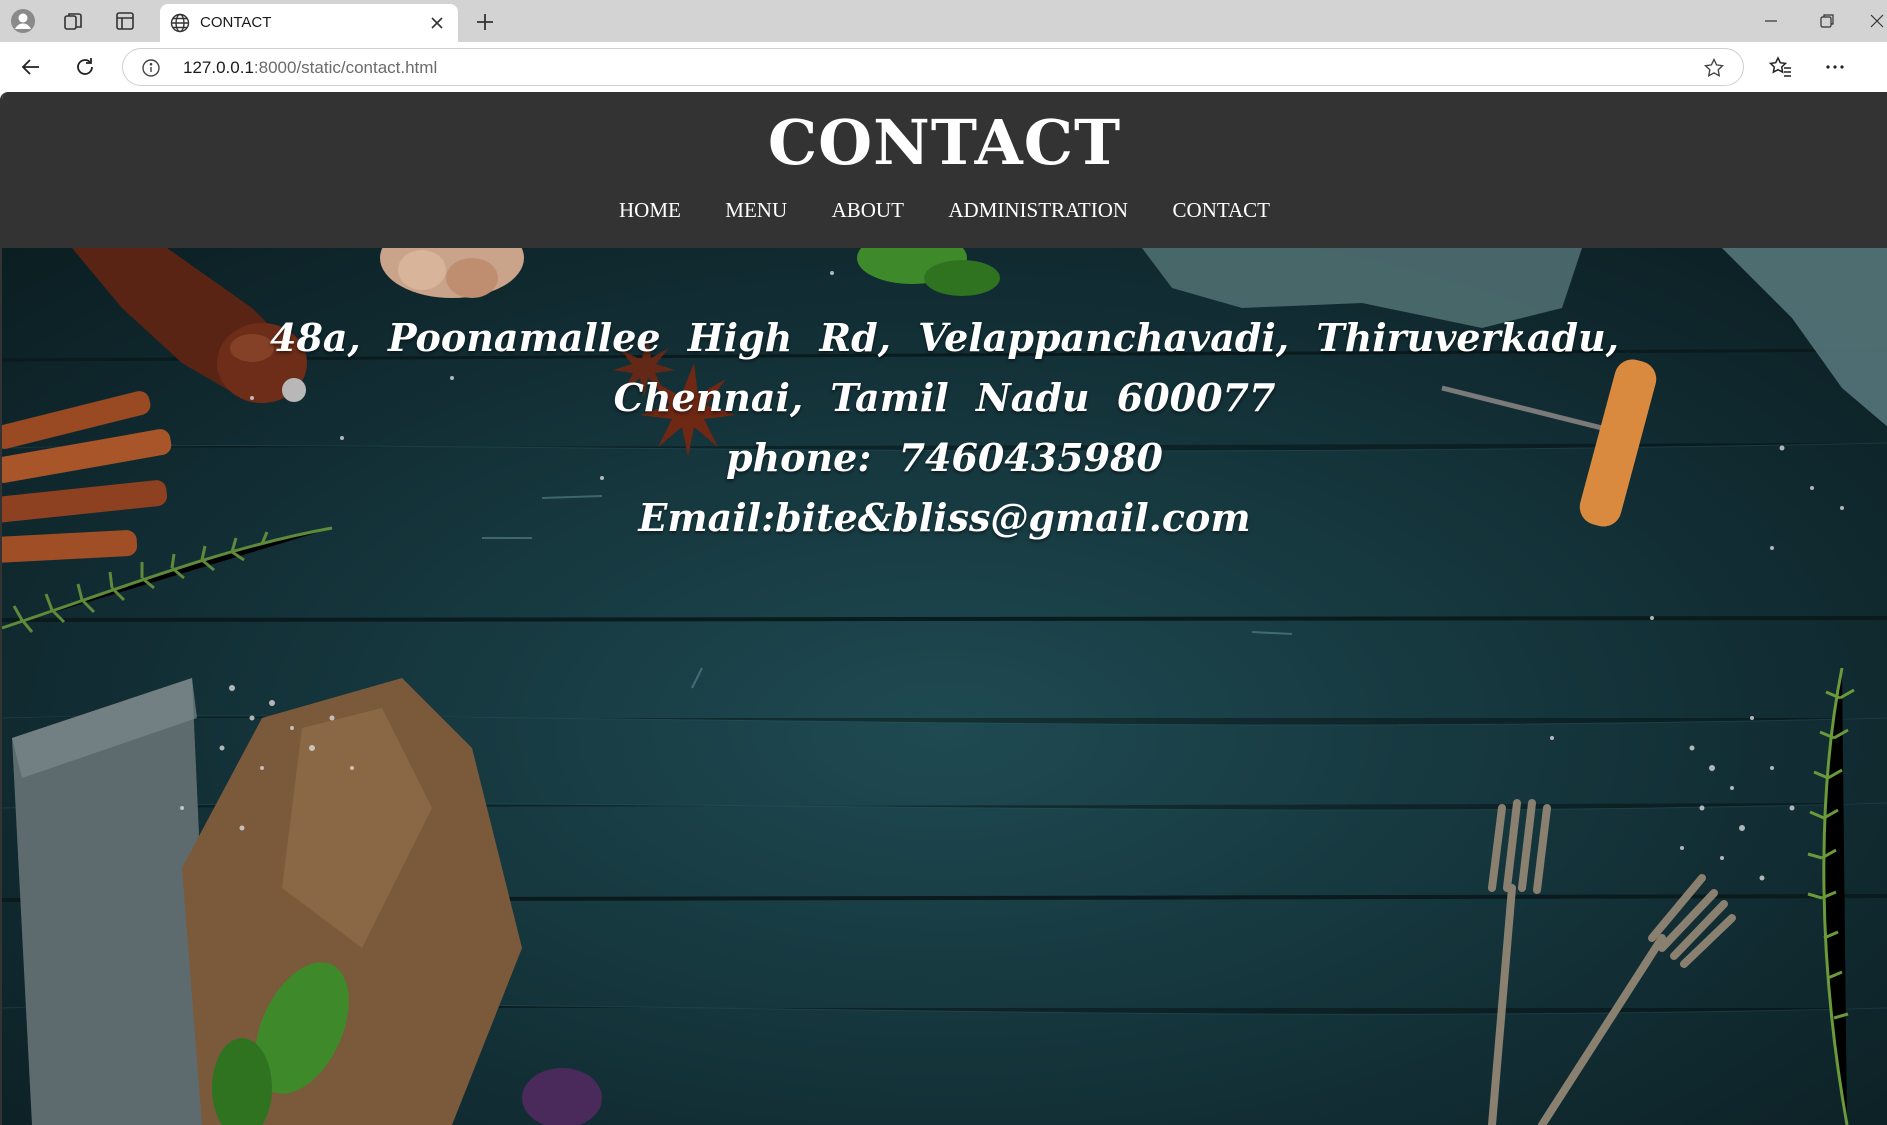  I want to click on cleaver-knife, so click(112, 901).